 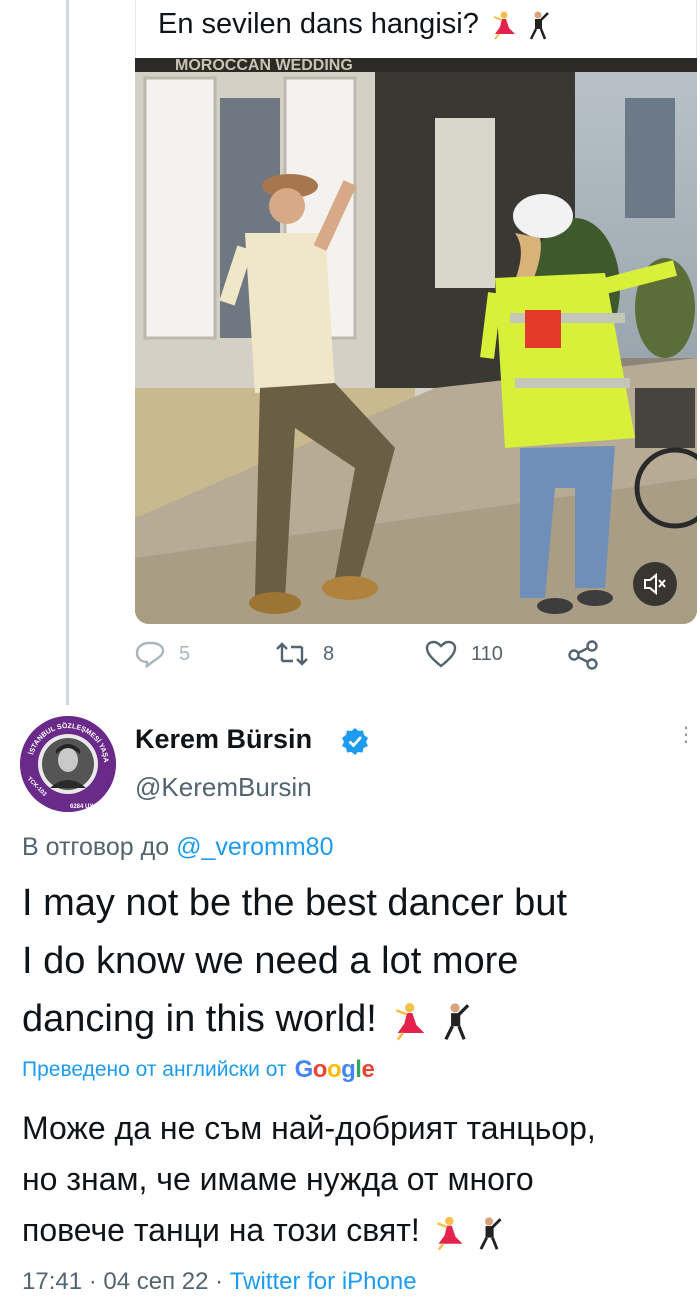 I want to click on heart-icon, so click(x=441, y=654).